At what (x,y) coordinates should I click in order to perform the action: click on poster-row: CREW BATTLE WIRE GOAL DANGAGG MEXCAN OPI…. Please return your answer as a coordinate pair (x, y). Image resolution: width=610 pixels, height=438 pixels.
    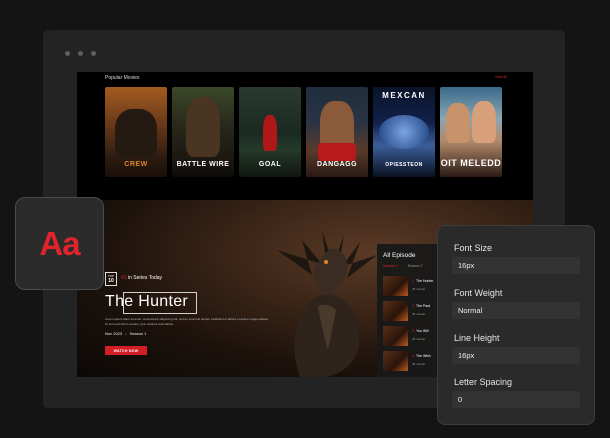
    Looking at the image, I should click on (303, 132).